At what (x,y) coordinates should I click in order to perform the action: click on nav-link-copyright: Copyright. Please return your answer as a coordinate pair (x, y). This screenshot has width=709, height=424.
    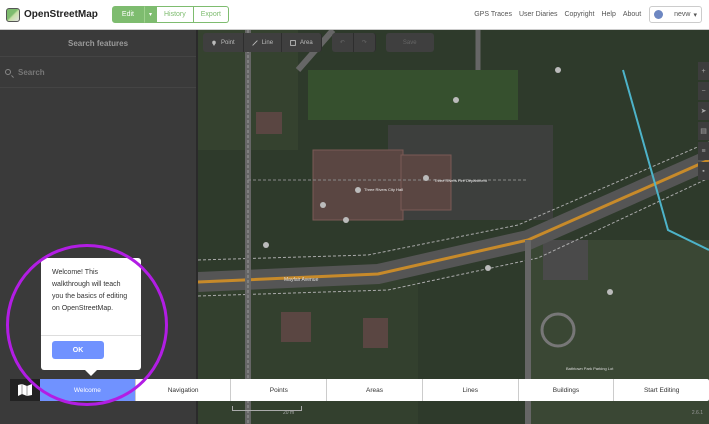
    Looking at the image, I should click on (579, 14).